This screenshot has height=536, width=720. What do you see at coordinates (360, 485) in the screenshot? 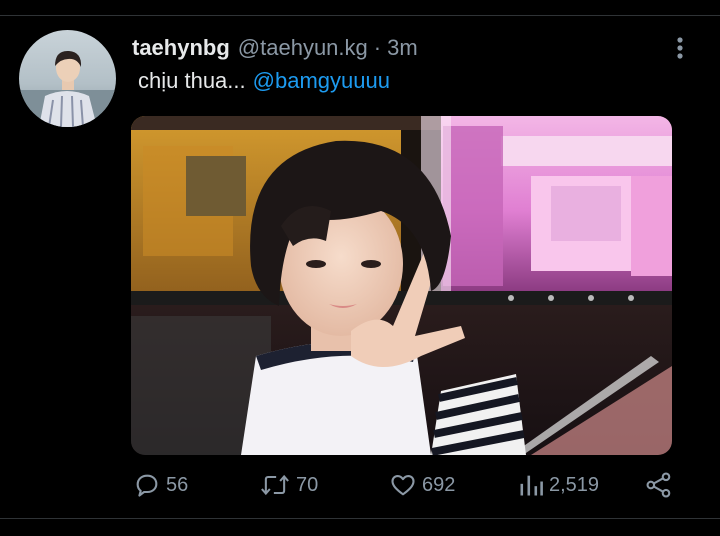
I see `action-bar: 56 70 692 2,519` at bounding box center [360, 485].